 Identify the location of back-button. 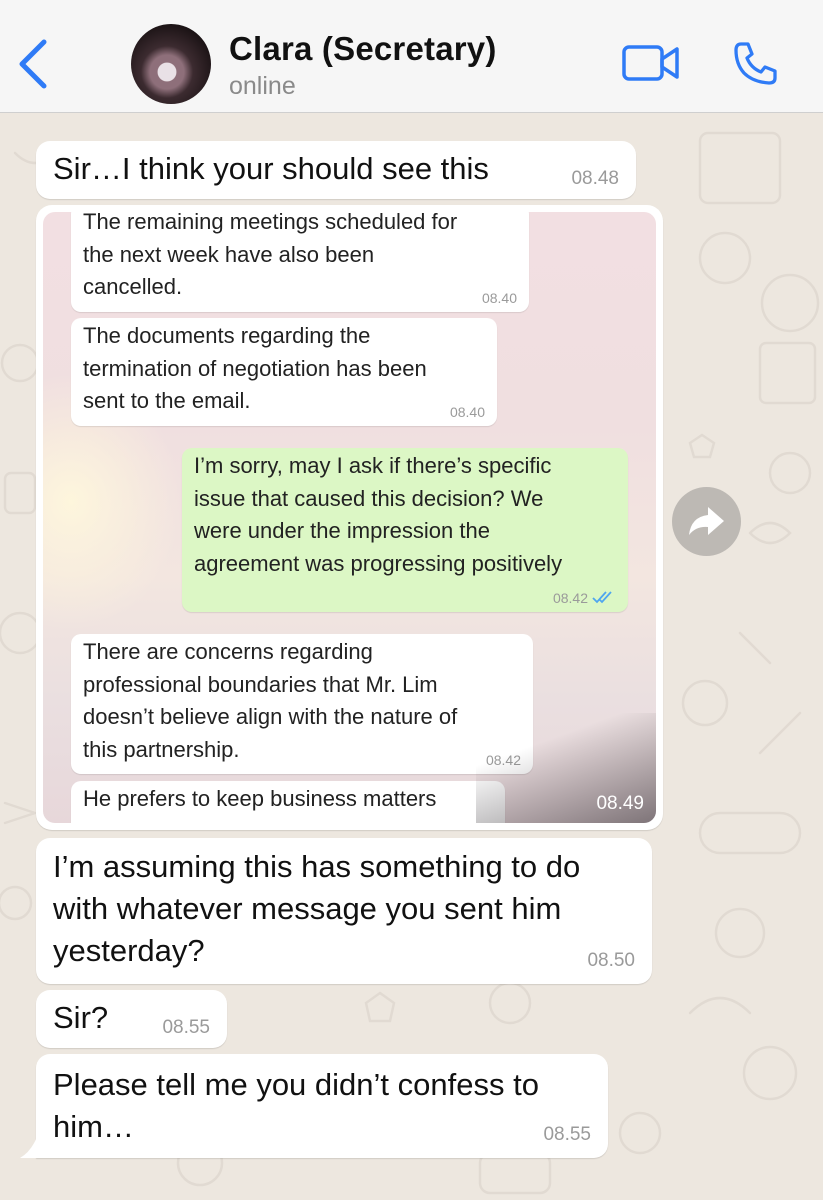
(34, 64).